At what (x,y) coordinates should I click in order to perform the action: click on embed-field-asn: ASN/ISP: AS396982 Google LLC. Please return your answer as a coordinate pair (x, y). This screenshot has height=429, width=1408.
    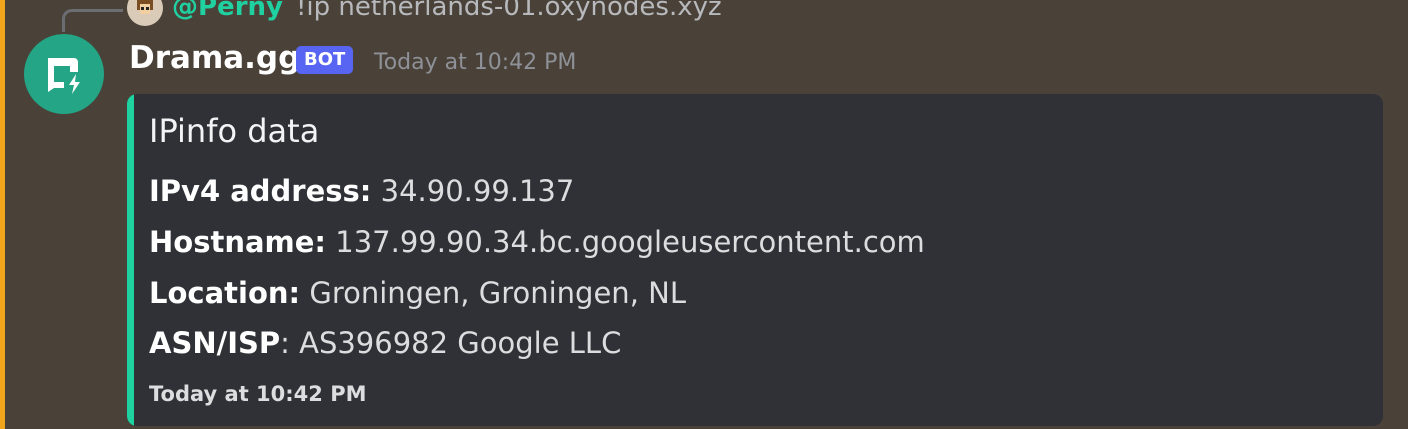
    Looking at the image, I should click on (385, 343).